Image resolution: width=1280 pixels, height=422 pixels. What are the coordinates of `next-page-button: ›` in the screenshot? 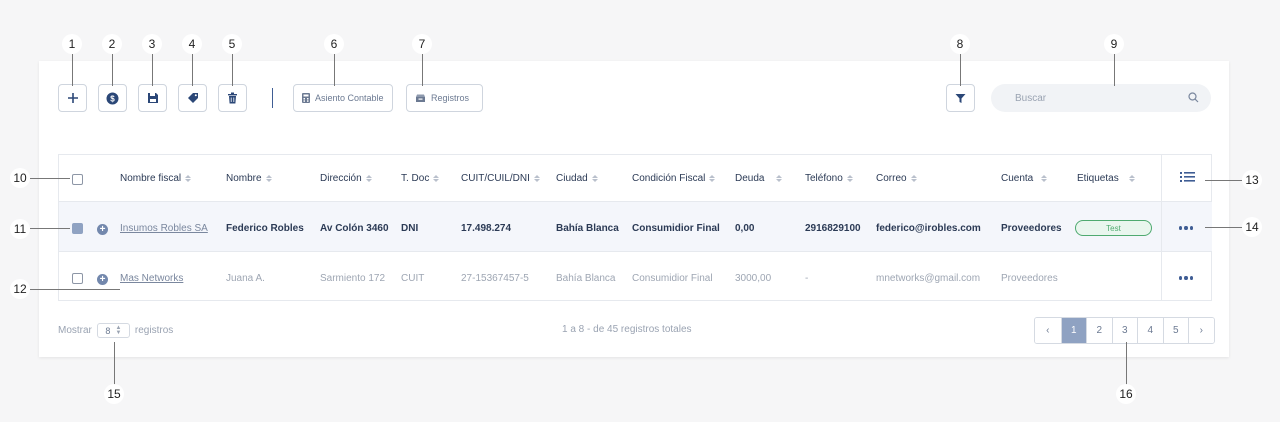 It's located at (1201, 330).